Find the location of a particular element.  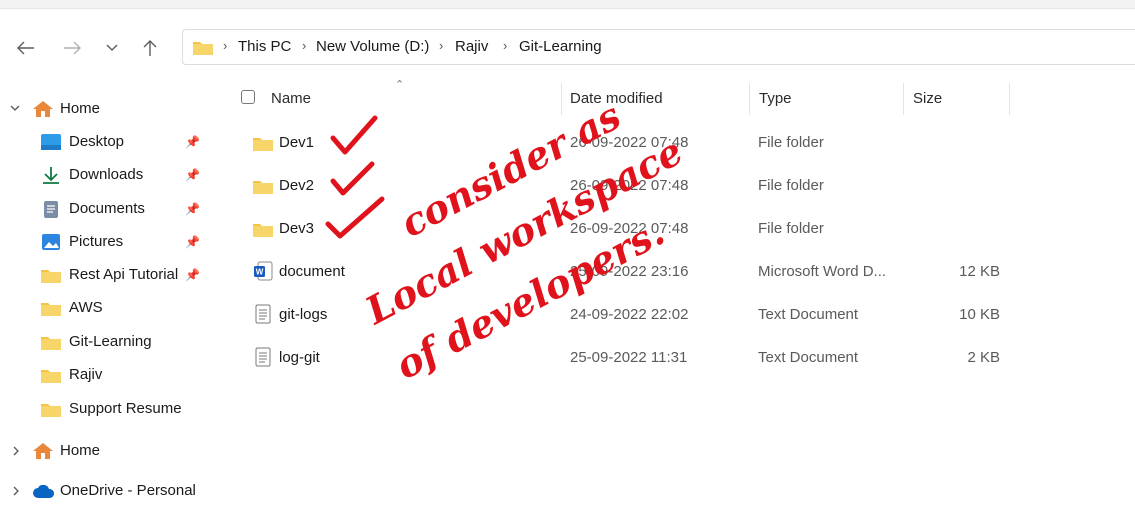

file-date: 25-09-2022 23:16 is located at coordinates (629, 271).